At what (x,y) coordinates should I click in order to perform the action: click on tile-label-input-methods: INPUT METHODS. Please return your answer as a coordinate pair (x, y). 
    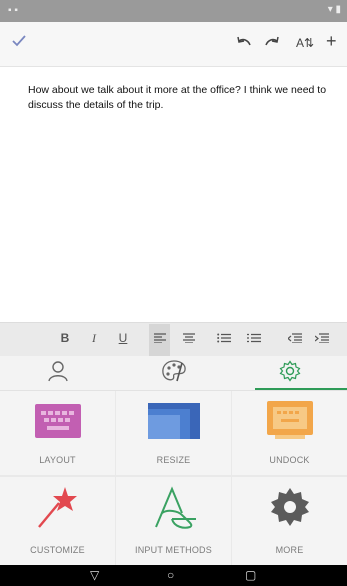
    Looking at the image, I should click on (173, 550).